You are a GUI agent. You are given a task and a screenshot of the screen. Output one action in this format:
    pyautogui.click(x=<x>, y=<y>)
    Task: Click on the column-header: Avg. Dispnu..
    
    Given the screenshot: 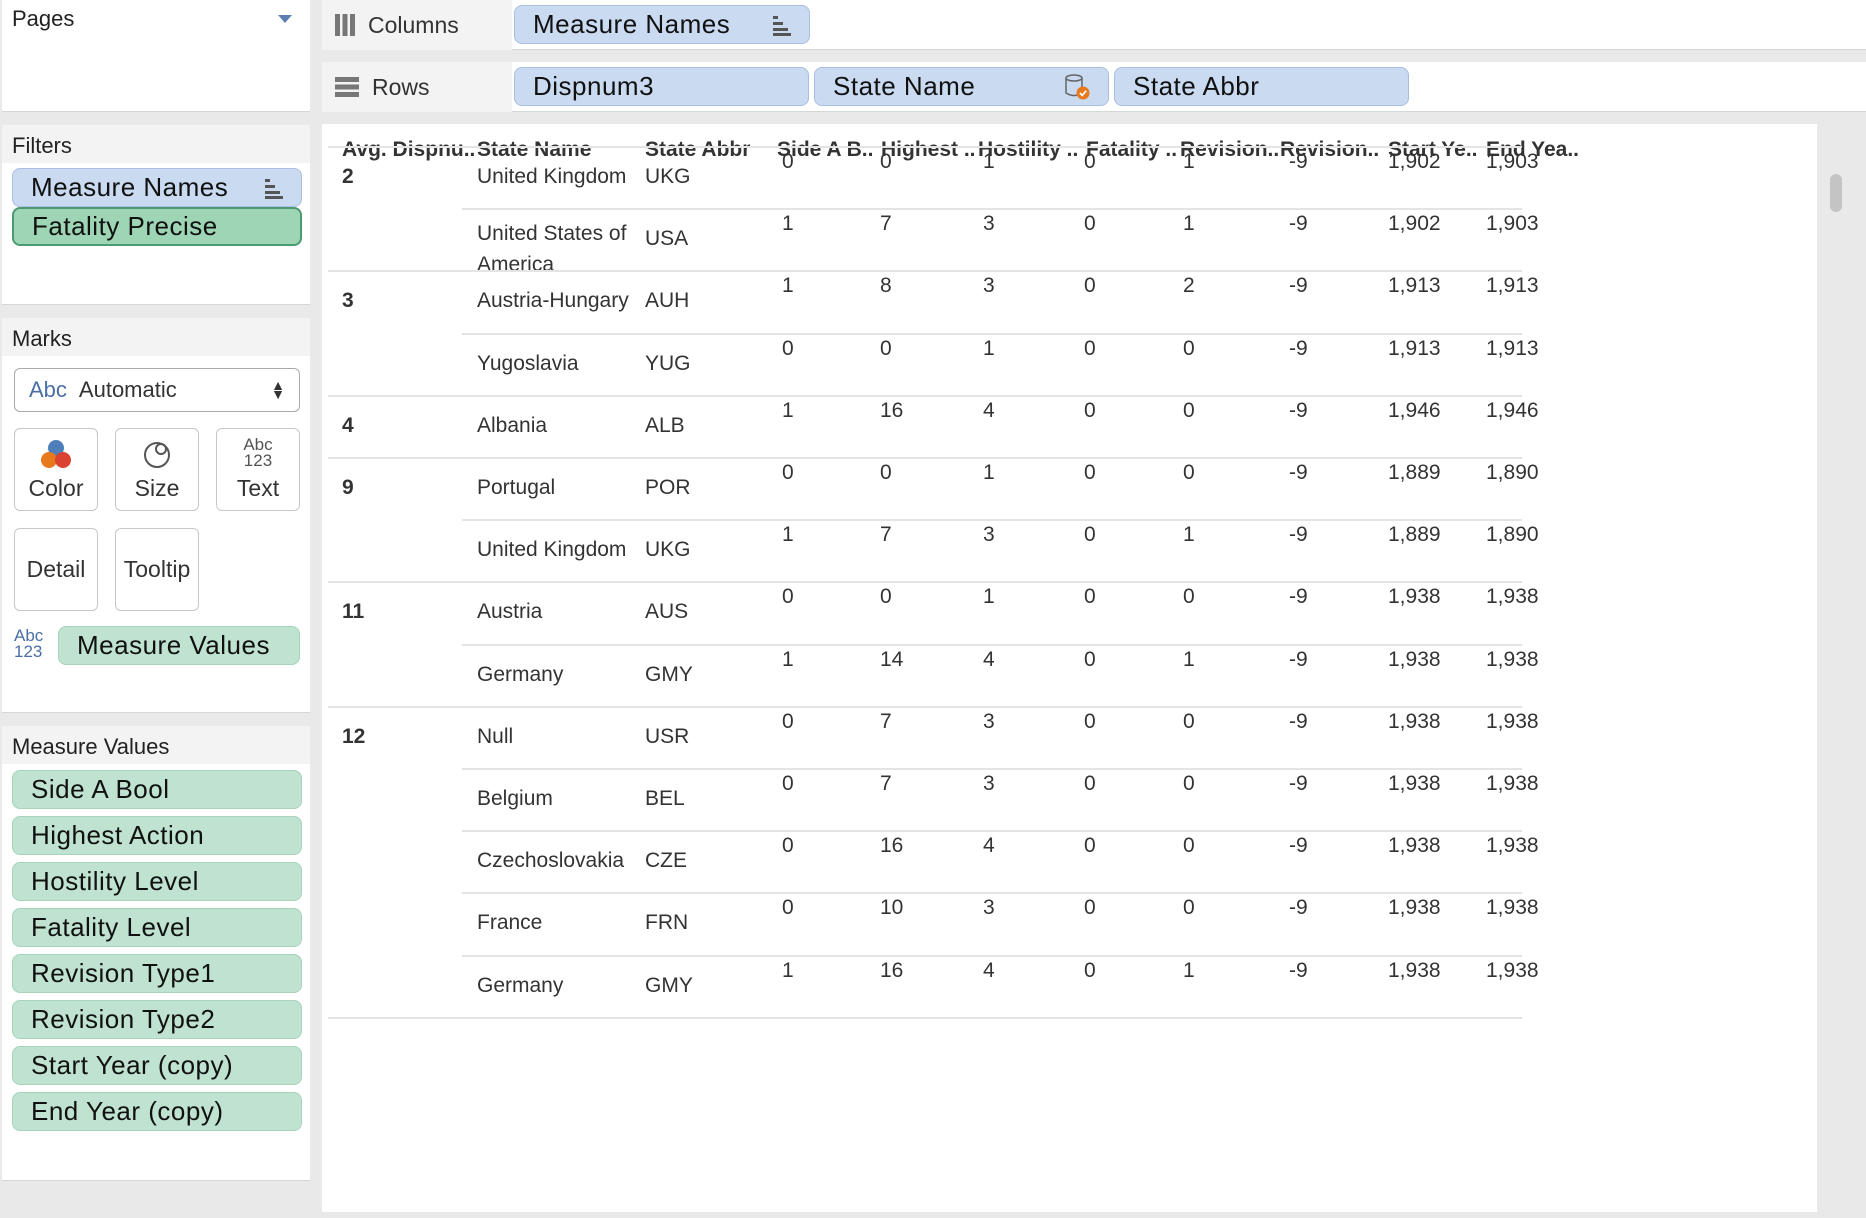 What is the action you would take?
    pyautogui.click(x=408, y=150)
    